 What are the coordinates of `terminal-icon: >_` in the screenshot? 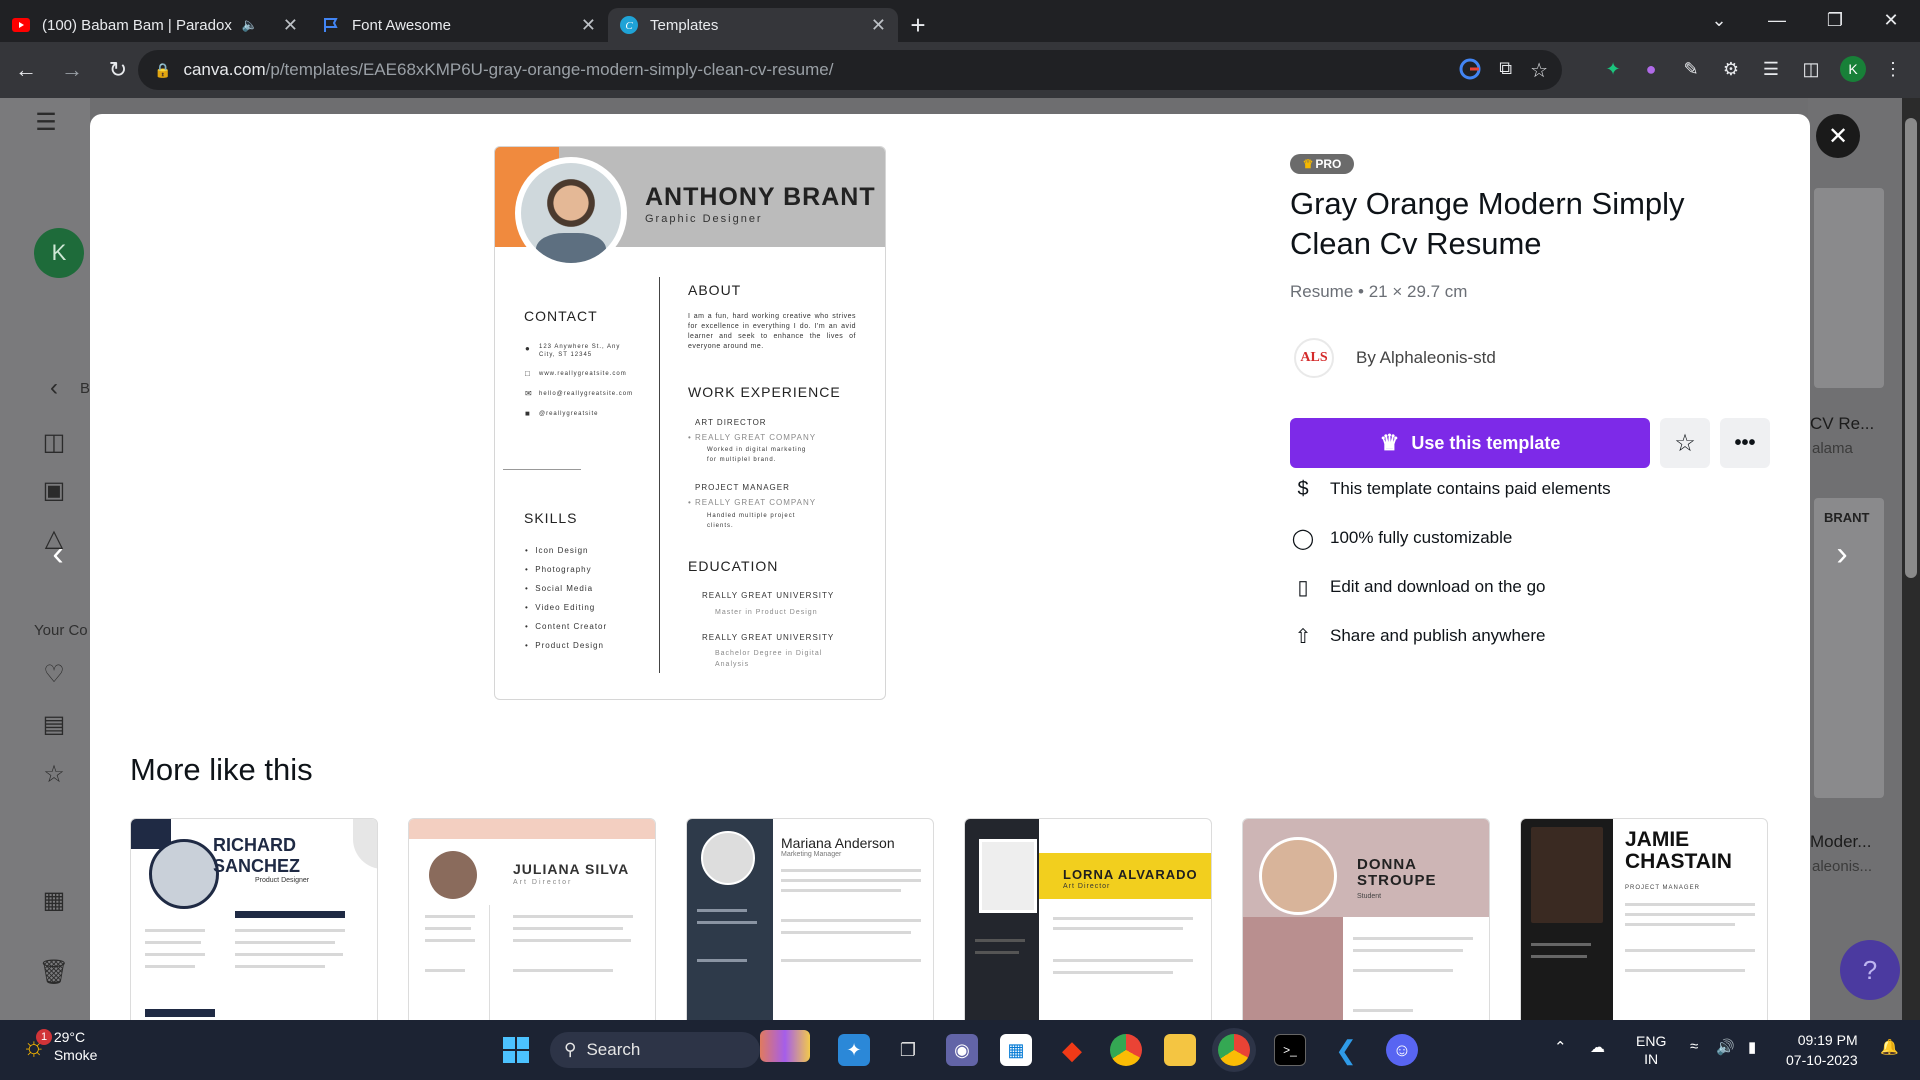 It's located at (1290, 1050).